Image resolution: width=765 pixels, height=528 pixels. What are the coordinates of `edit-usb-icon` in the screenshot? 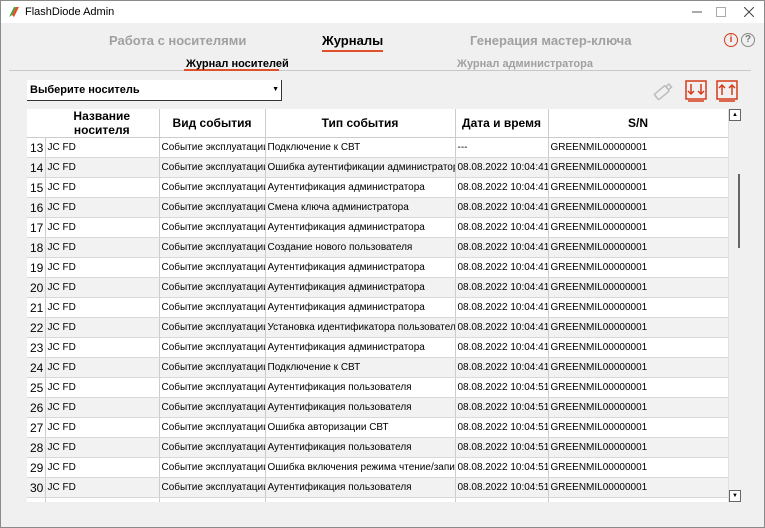 It's located at (663, 91).